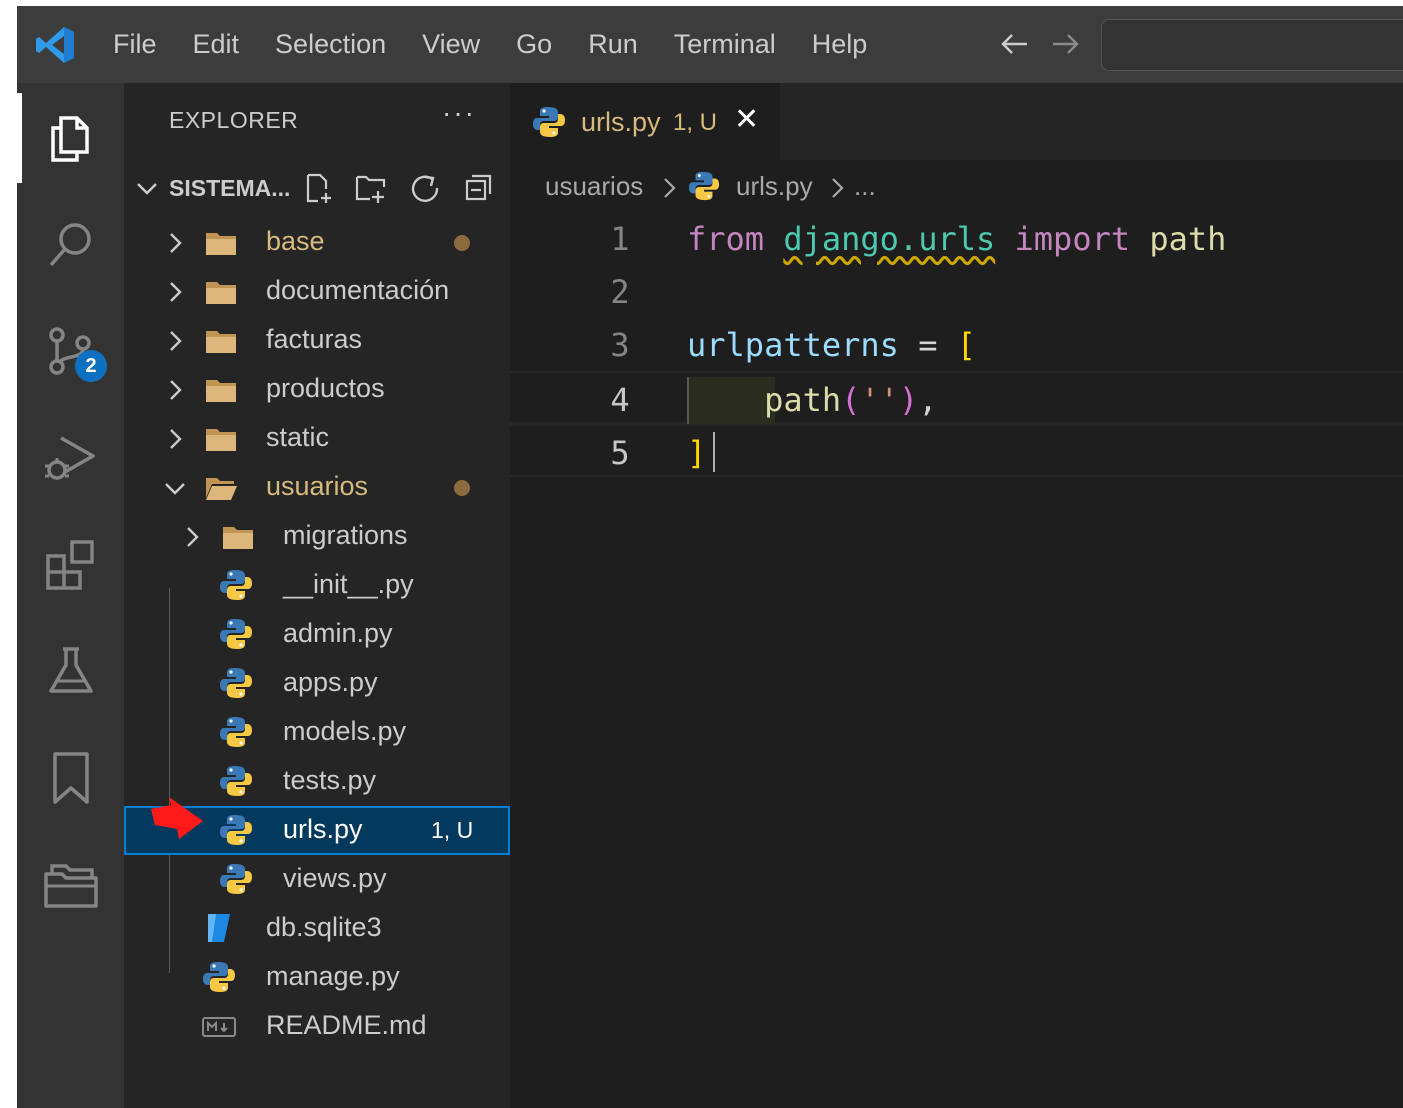  Describe the element at coordinates (335, 878) in the screenshot. I see `tree-item-label: views.py` at that location.